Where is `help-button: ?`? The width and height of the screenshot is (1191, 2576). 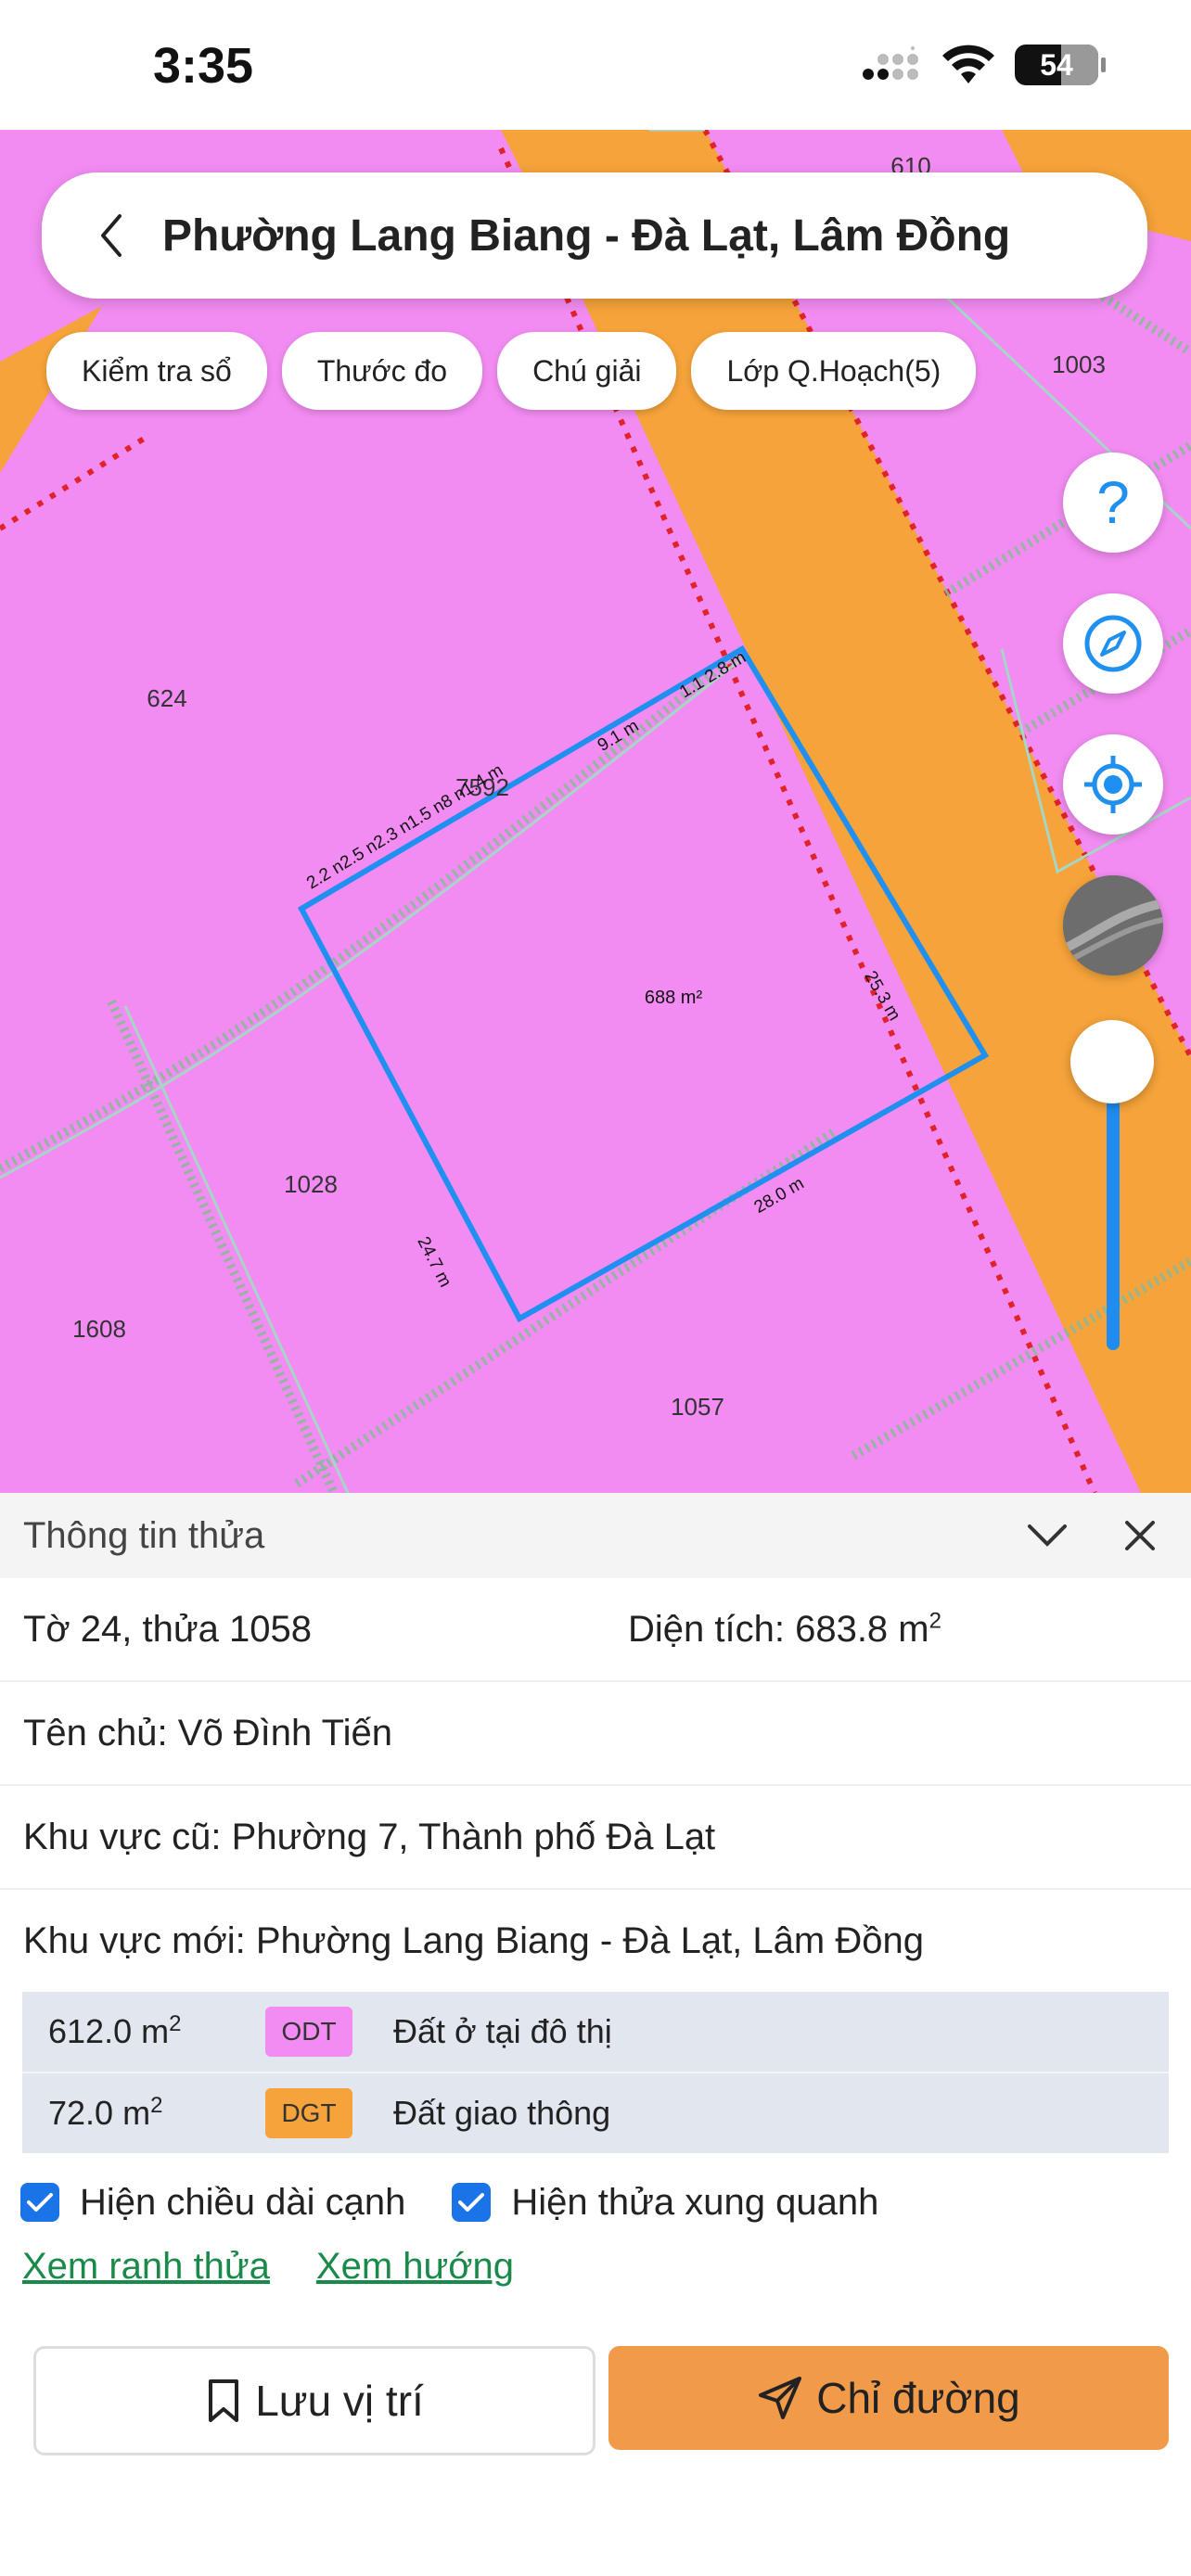 help-button: ? is located at coordinates (1113, 503).